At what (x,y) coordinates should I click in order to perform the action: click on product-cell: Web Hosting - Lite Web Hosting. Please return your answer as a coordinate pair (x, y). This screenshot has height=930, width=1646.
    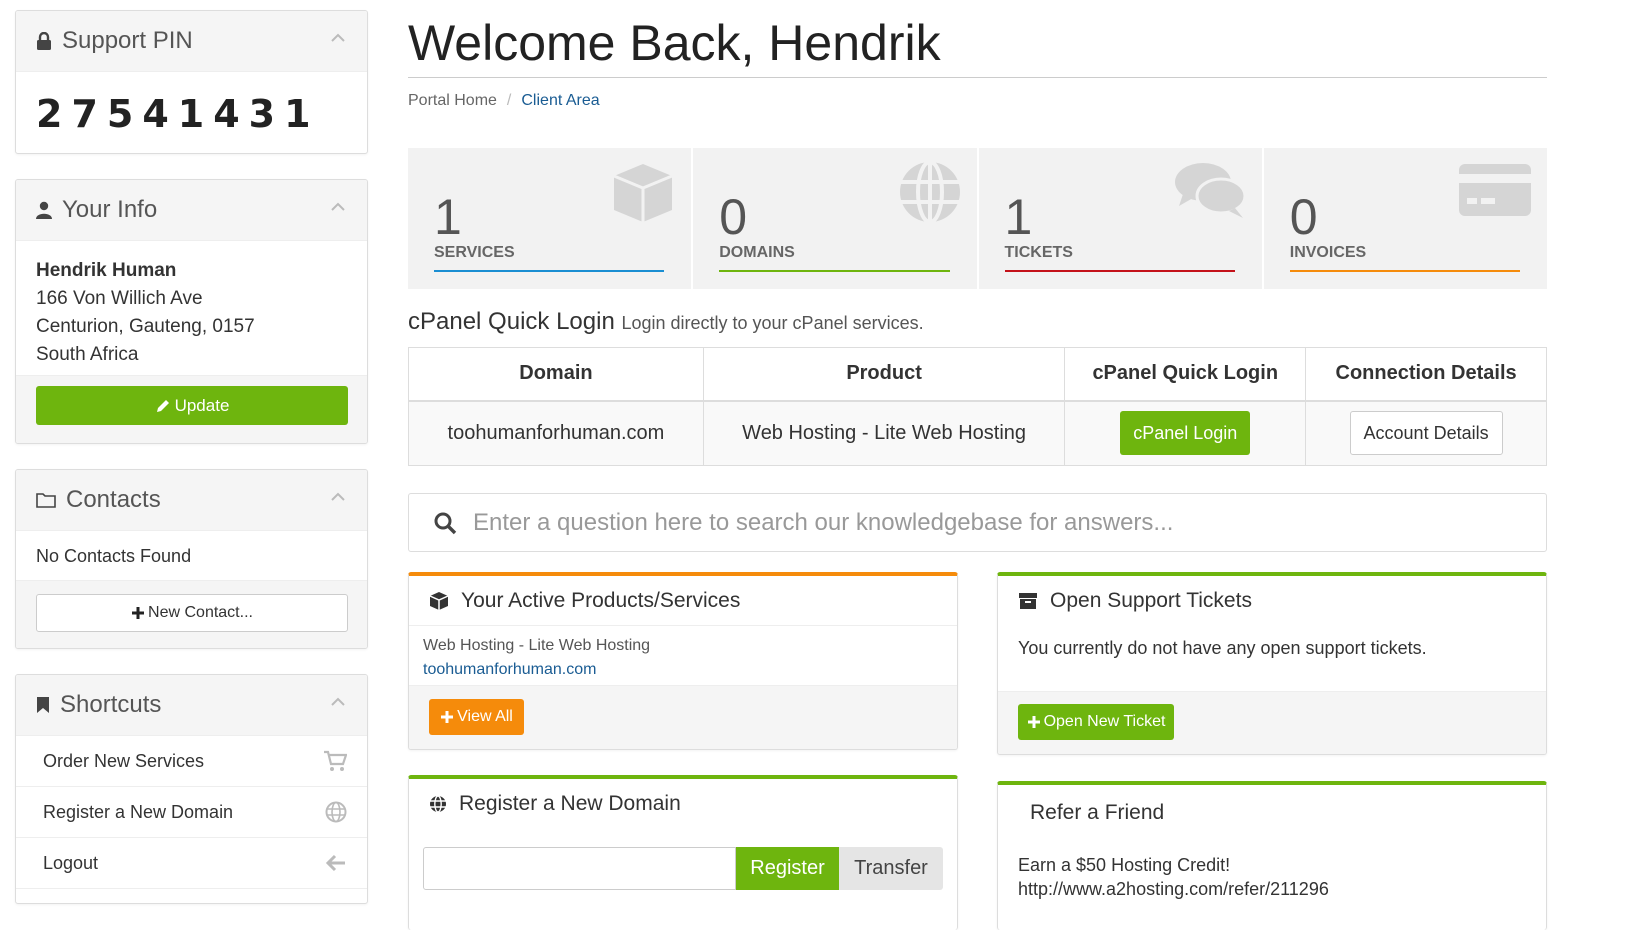
    Looking at the image, I should click on (884, 433).